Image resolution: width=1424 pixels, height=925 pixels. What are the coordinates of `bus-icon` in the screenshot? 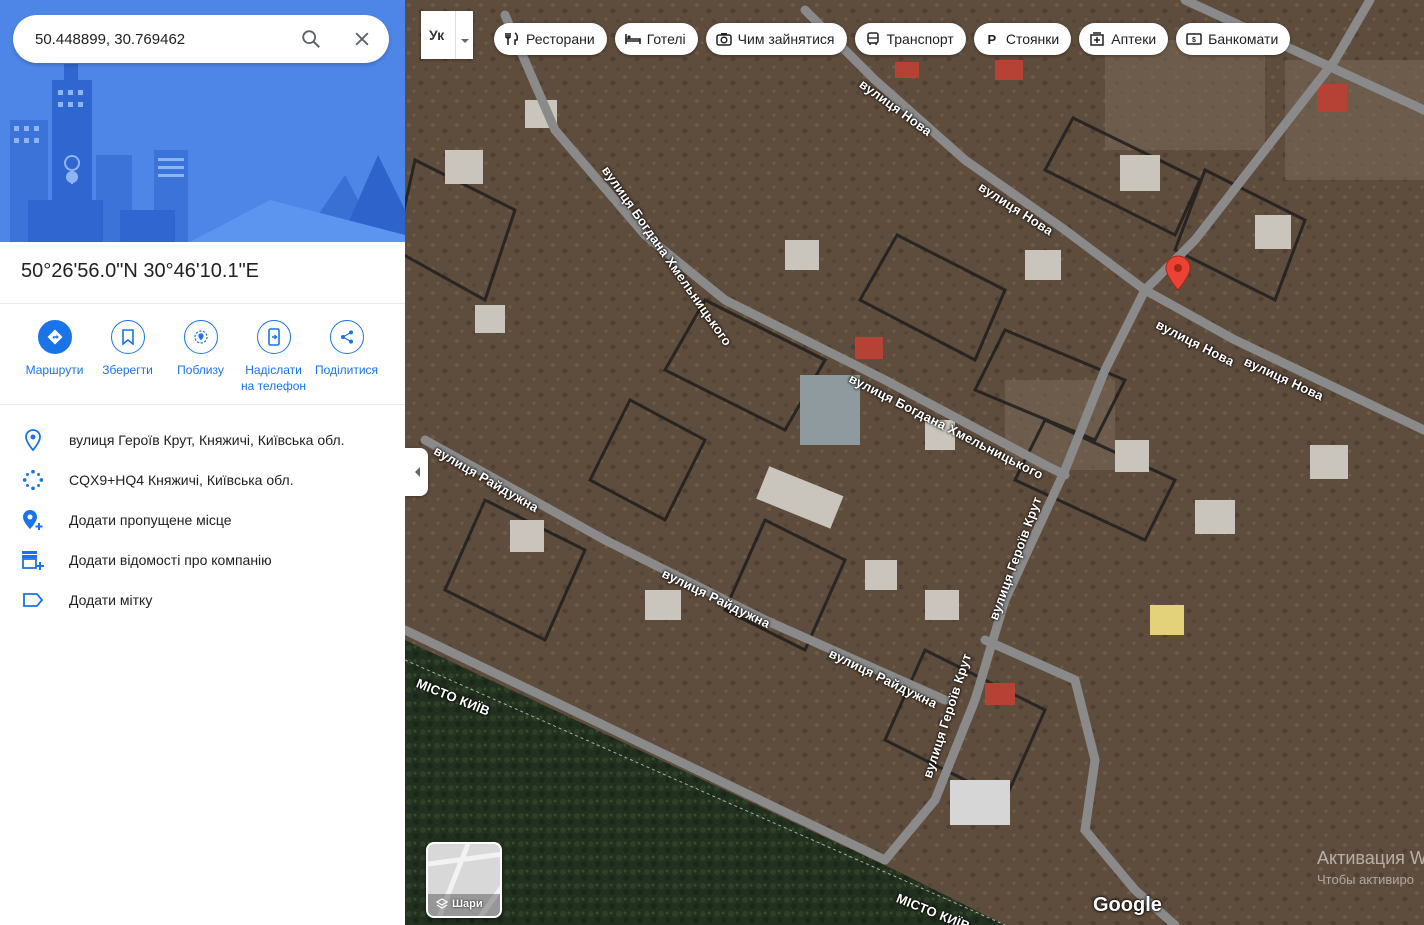 It's located at (873, 39).